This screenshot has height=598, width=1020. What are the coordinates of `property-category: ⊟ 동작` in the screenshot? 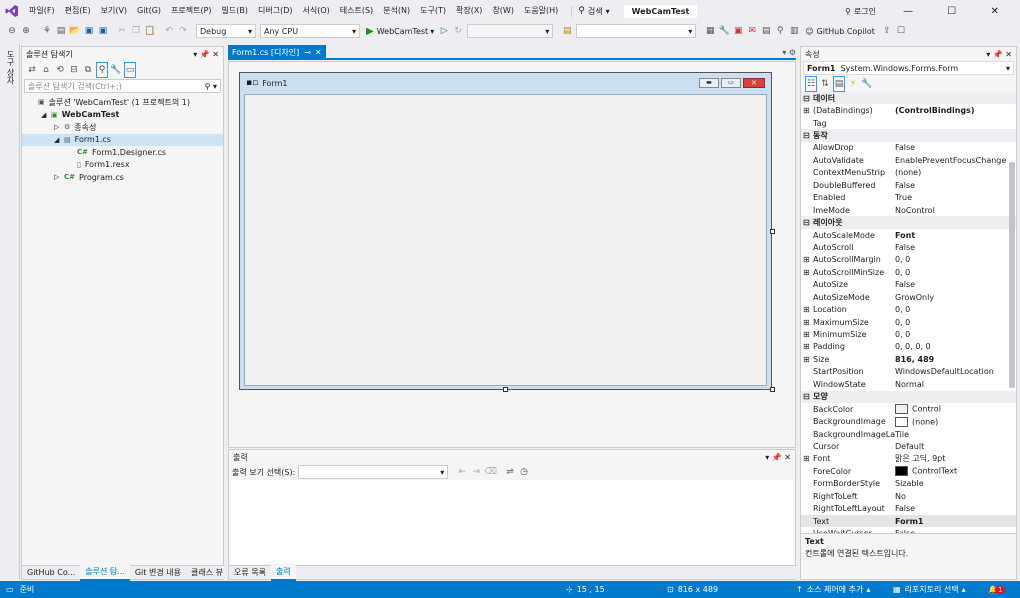 It's located at (908, 135).